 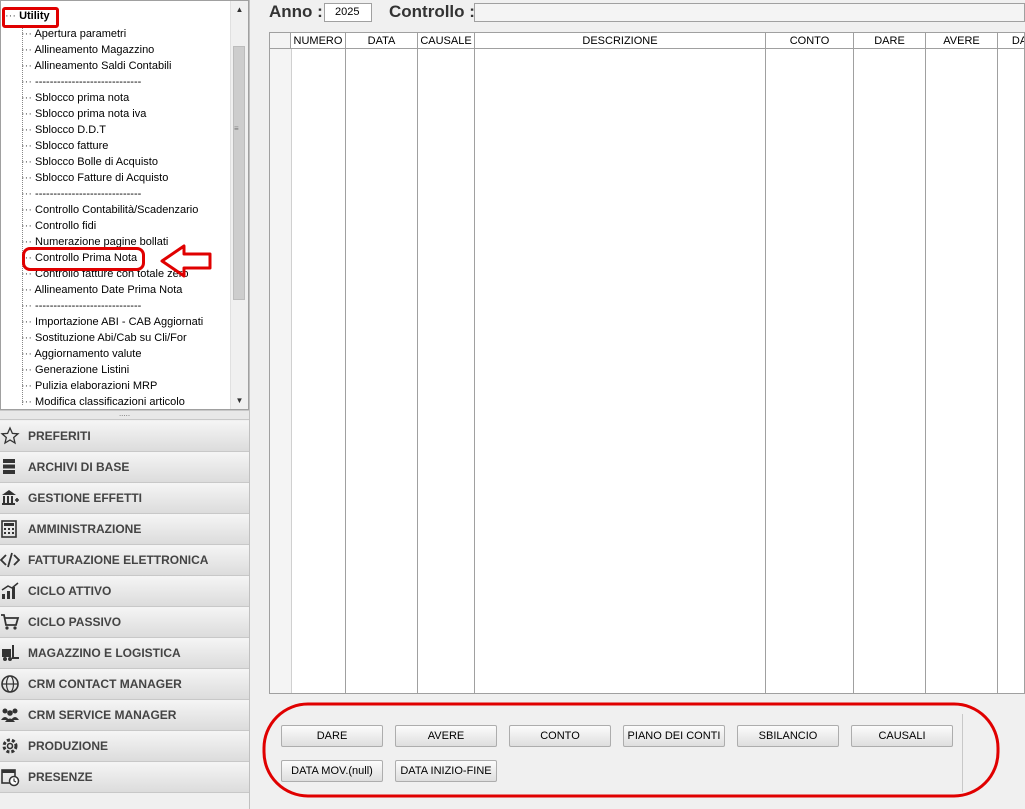 I want to click on nav-group-label: MAGAZZINO E LOGISTICA, so click(x=104, y=653).